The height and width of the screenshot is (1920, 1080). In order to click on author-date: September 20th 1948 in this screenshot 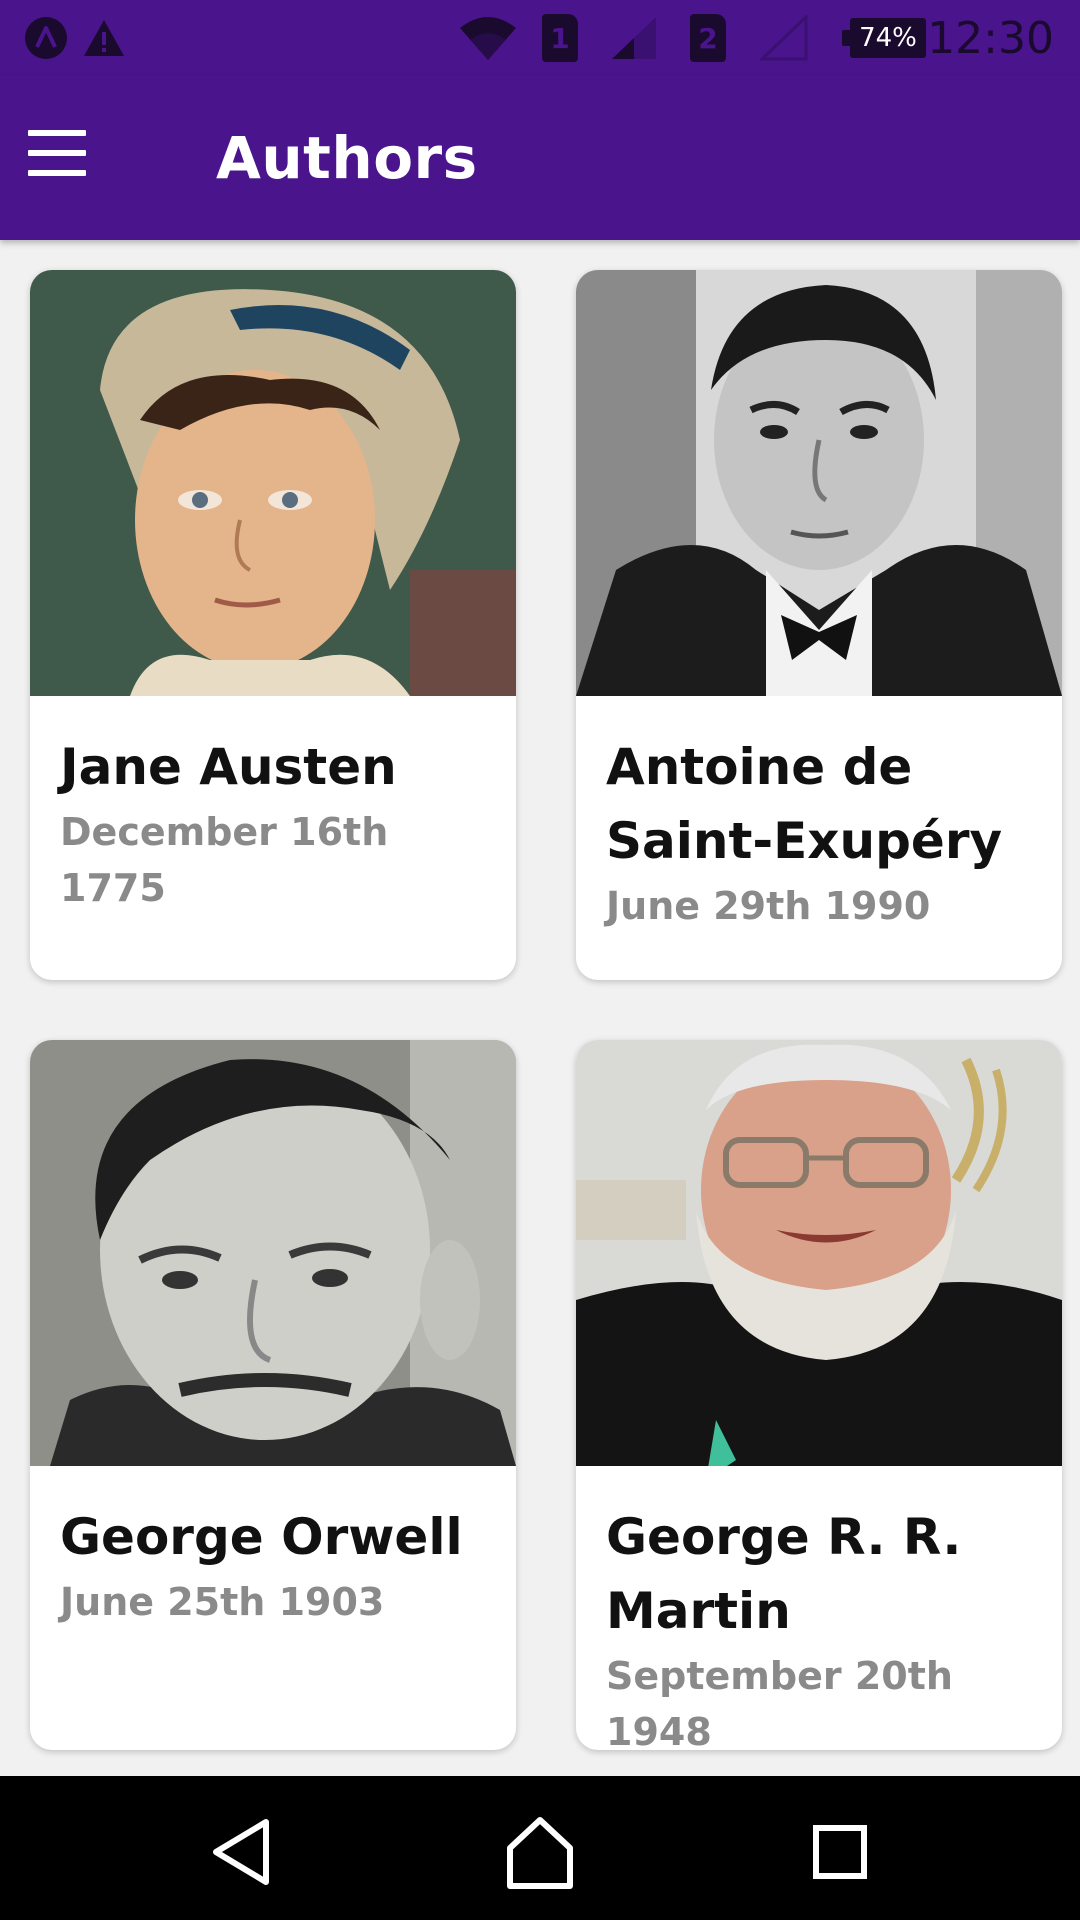, I will do `click(779, 1702)`.